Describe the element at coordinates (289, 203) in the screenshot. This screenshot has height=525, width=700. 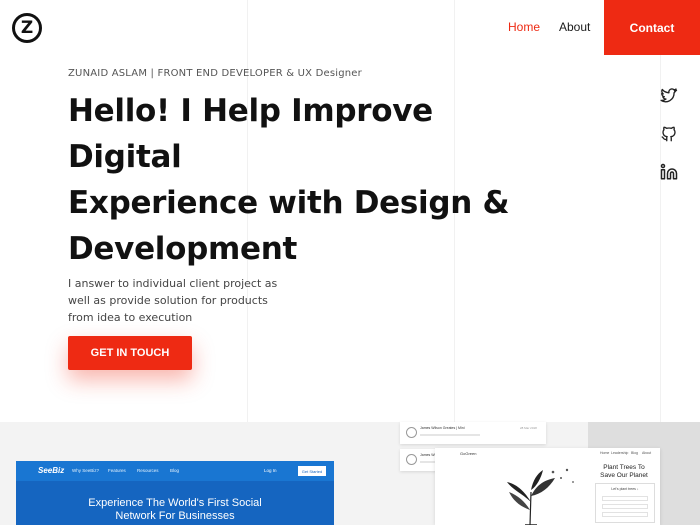
I see `headline-line: Experience with Design &` at that location.